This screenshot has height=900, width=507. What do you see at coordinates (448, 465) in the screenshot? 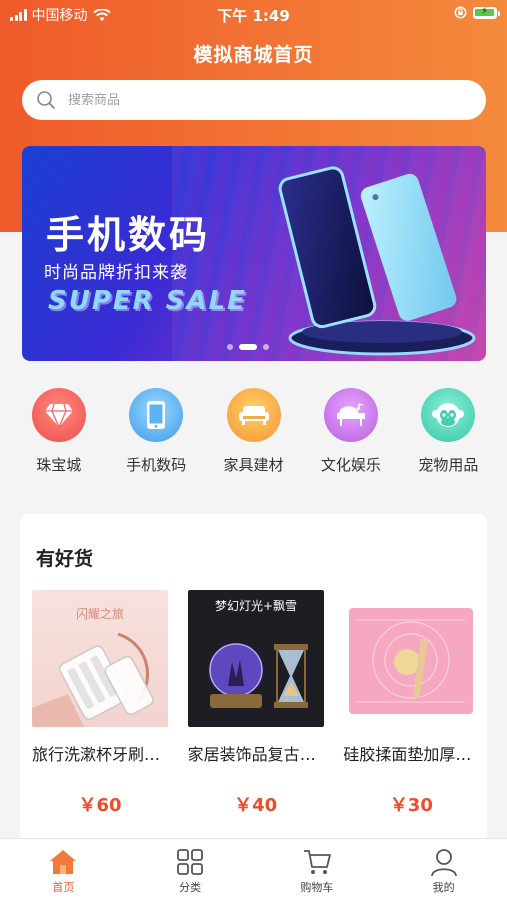
I see `category-label: 宠物用品` at bounding box center [448, 465].